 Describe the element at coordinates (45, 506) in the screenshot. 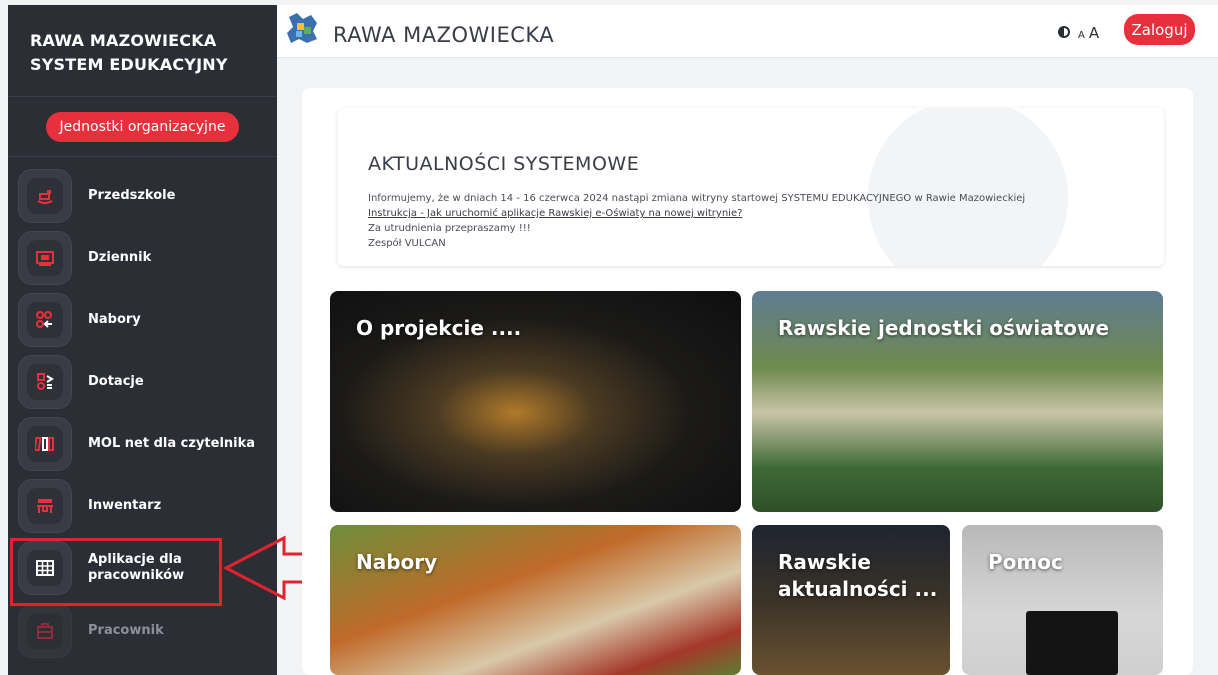

I see `desk-icon` at that location.